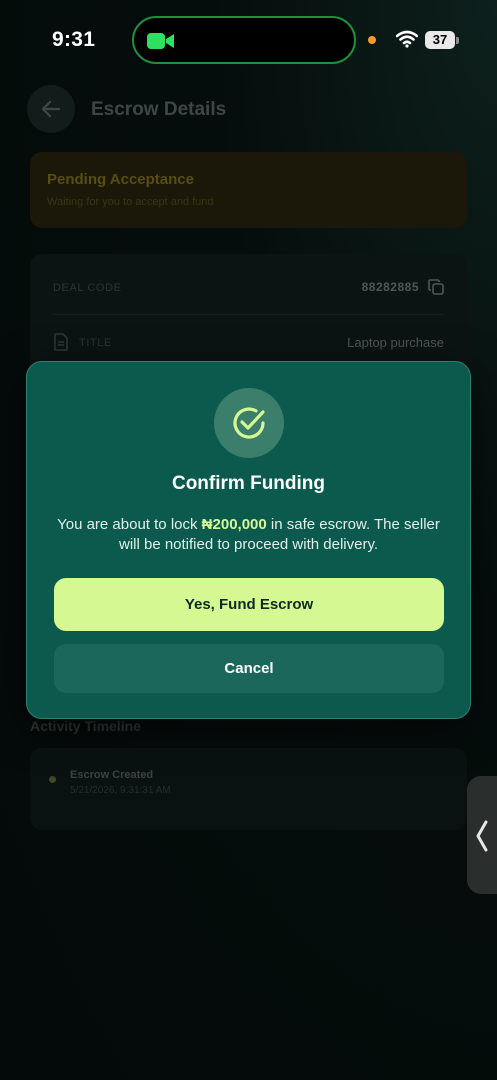 The image size is (497, 1080). What do you see at coordinates (130, 202) in the screenshot?
I see `status-subtitle: Waiting for you to accept and fund` at bounding box center [130, 202].